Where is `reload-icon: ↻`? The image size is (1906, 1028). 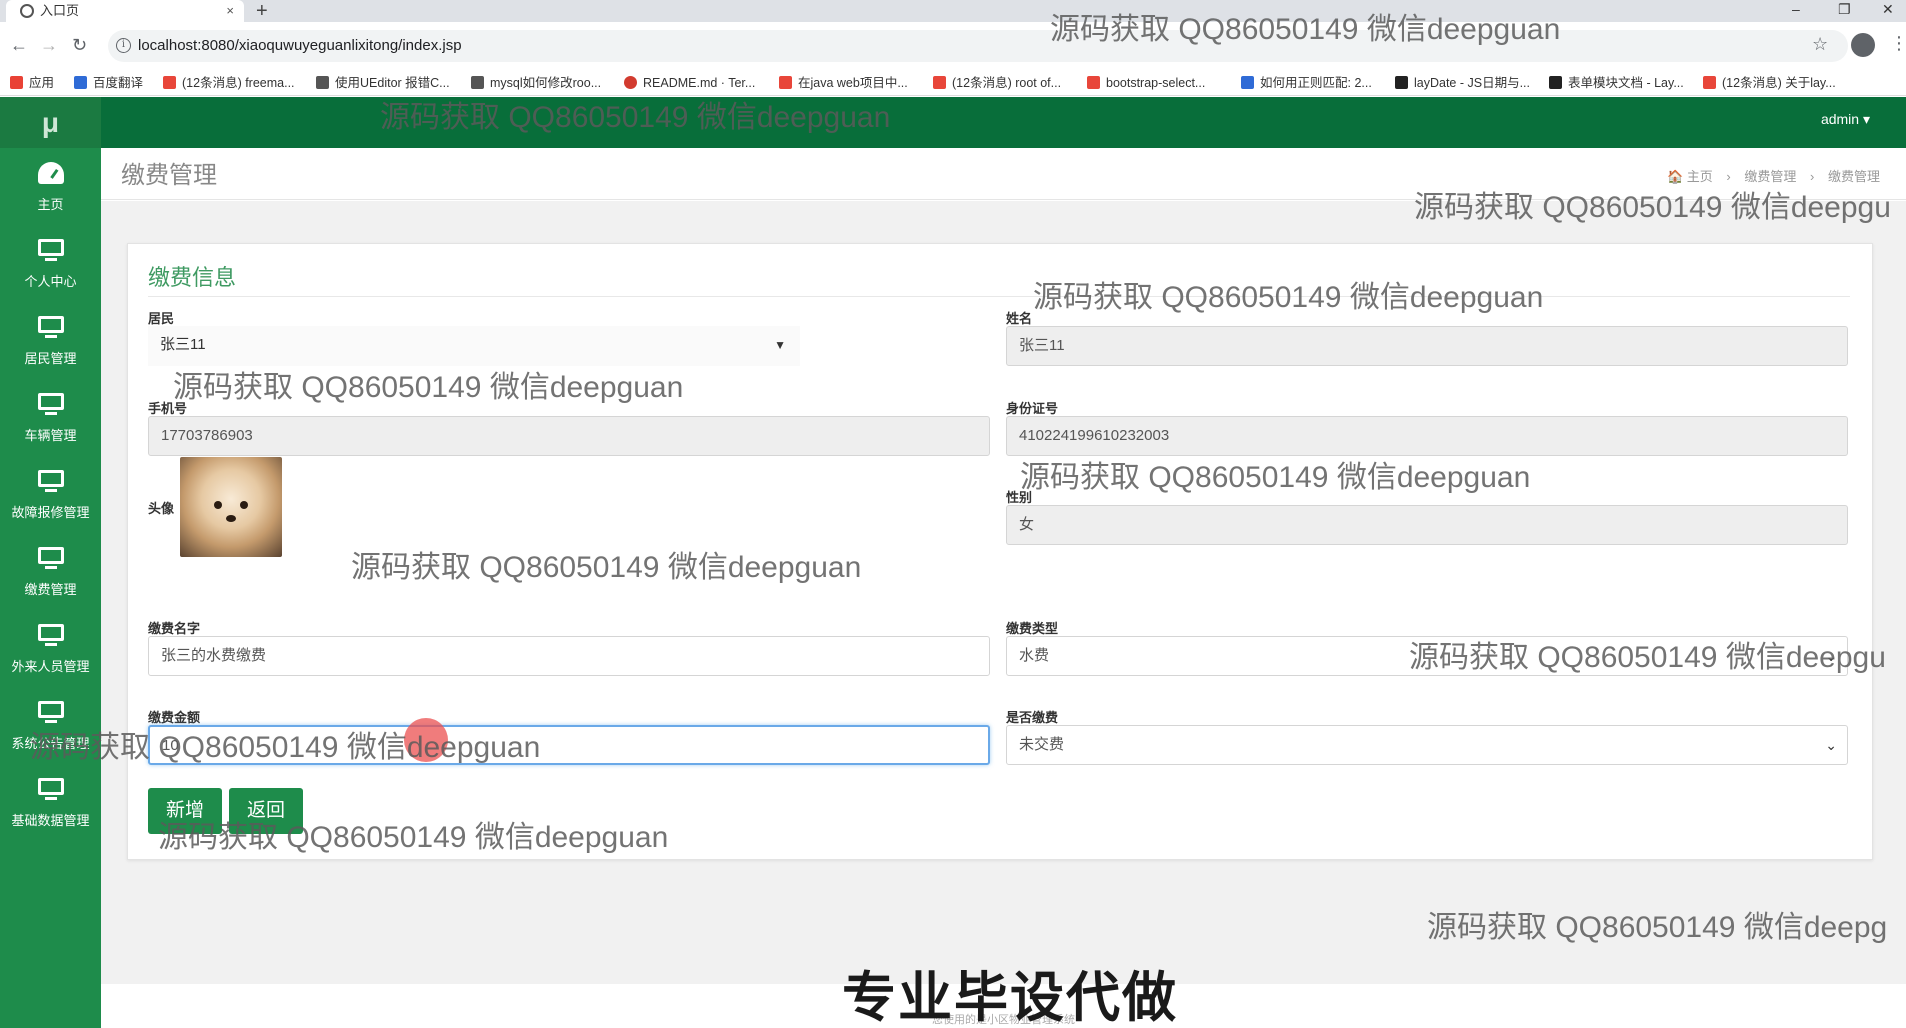 reload-icon: ↻ is located at coordinates (79, 45).